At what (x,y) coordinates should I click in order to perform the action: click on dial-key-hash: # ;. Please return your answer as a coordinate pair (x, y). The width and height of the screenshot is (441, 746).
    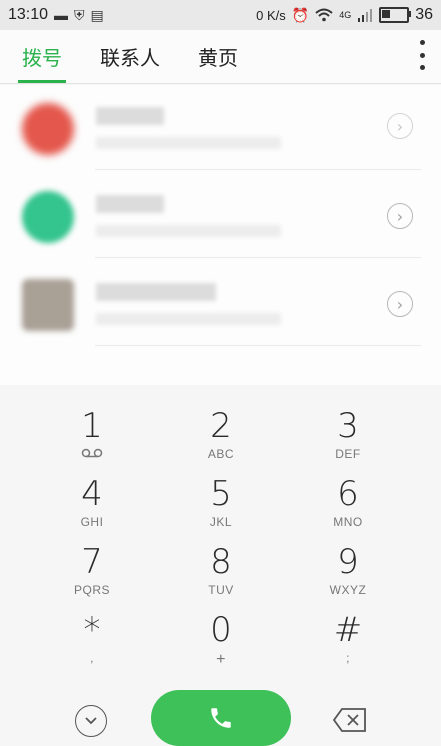
    Looking at the image, I should click on (348, 644).